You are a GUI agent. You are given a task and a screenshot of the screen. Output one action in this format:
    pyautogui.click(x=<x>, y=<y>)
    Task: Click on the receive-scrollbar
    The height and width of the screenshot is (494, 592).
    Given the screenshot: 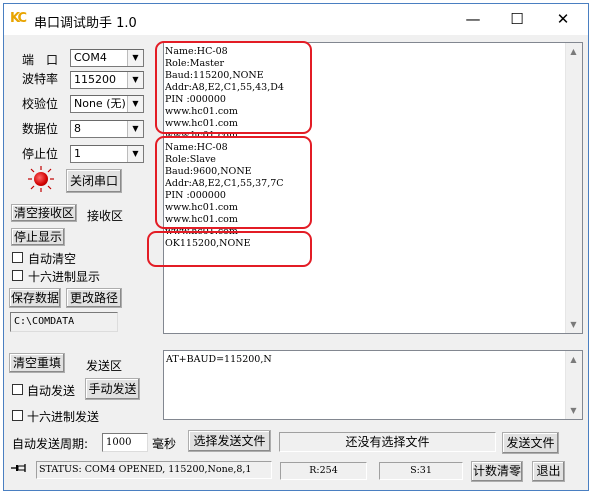 What is the action you would take?
    pyautogui.click(x=573, y=188)
    